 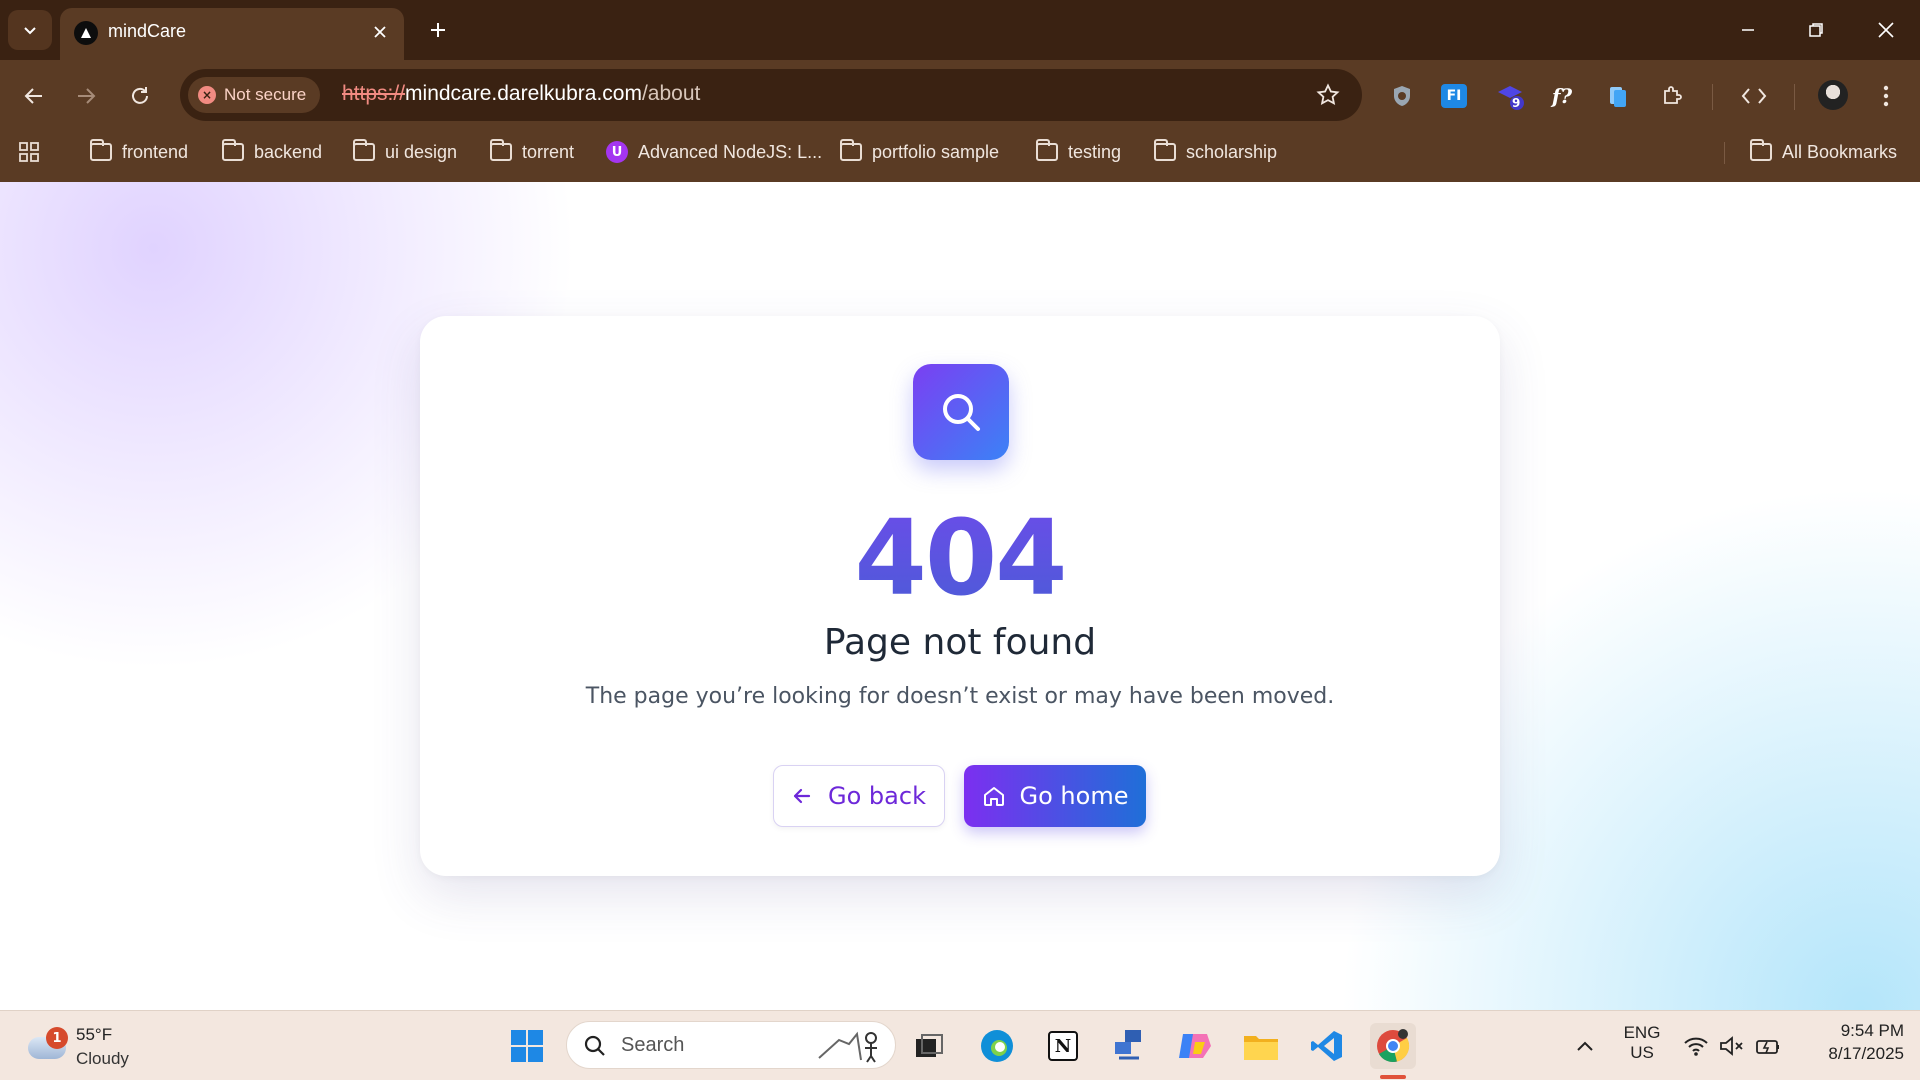 What do you see at coordinates (997, 1046) in the screenshot?
I see `edge-browser-icon` at bounding box center [997, 1046].